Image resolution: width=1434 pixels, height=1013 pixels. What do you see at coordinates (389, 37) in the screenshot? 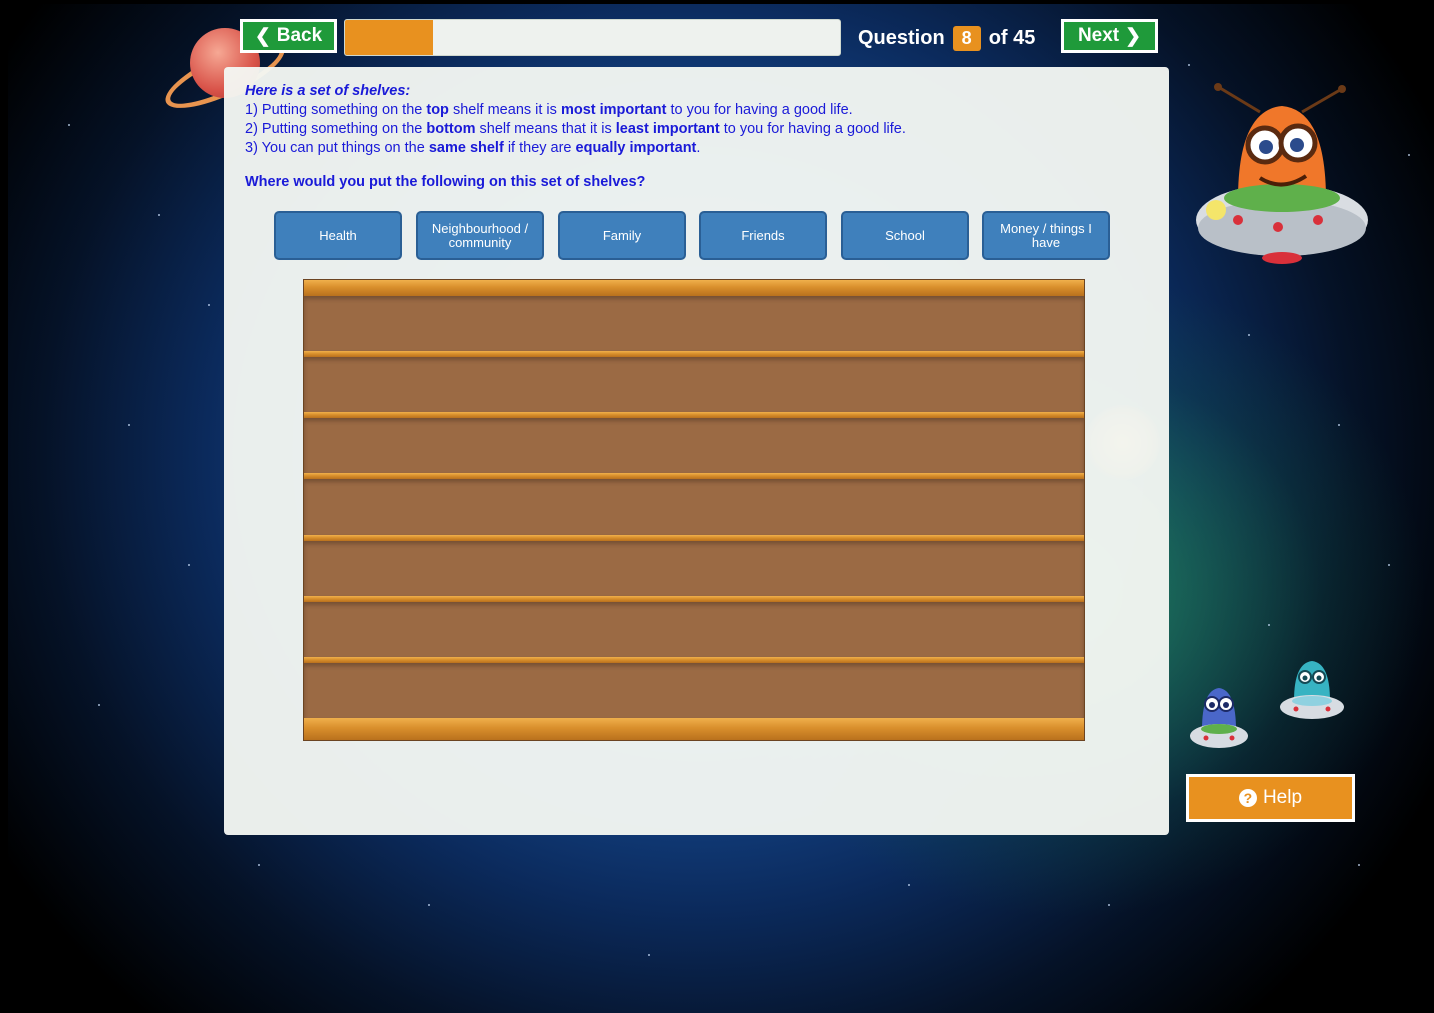
I see `progress-fill` at bounding box center [389, 37].